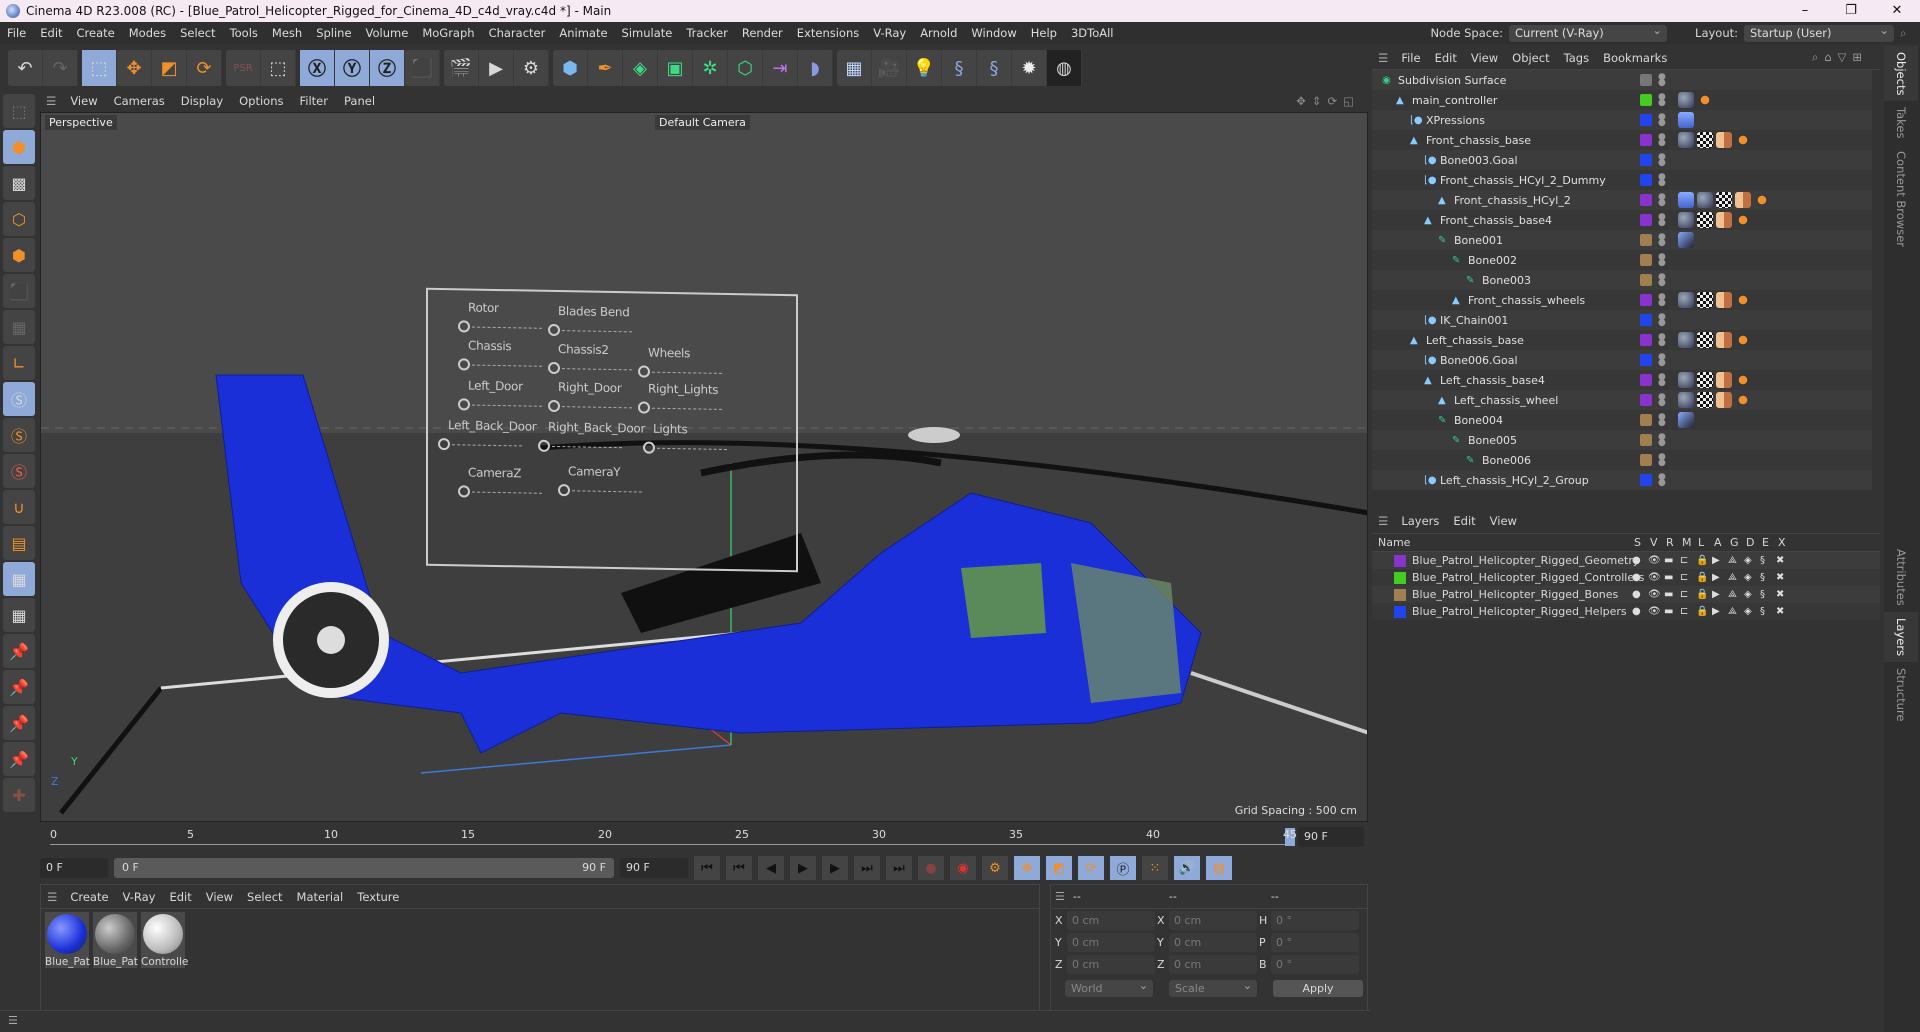 This screenshot has width=1920, height=1032. I want to click on redo-icon: ↷, so click(60, 68).